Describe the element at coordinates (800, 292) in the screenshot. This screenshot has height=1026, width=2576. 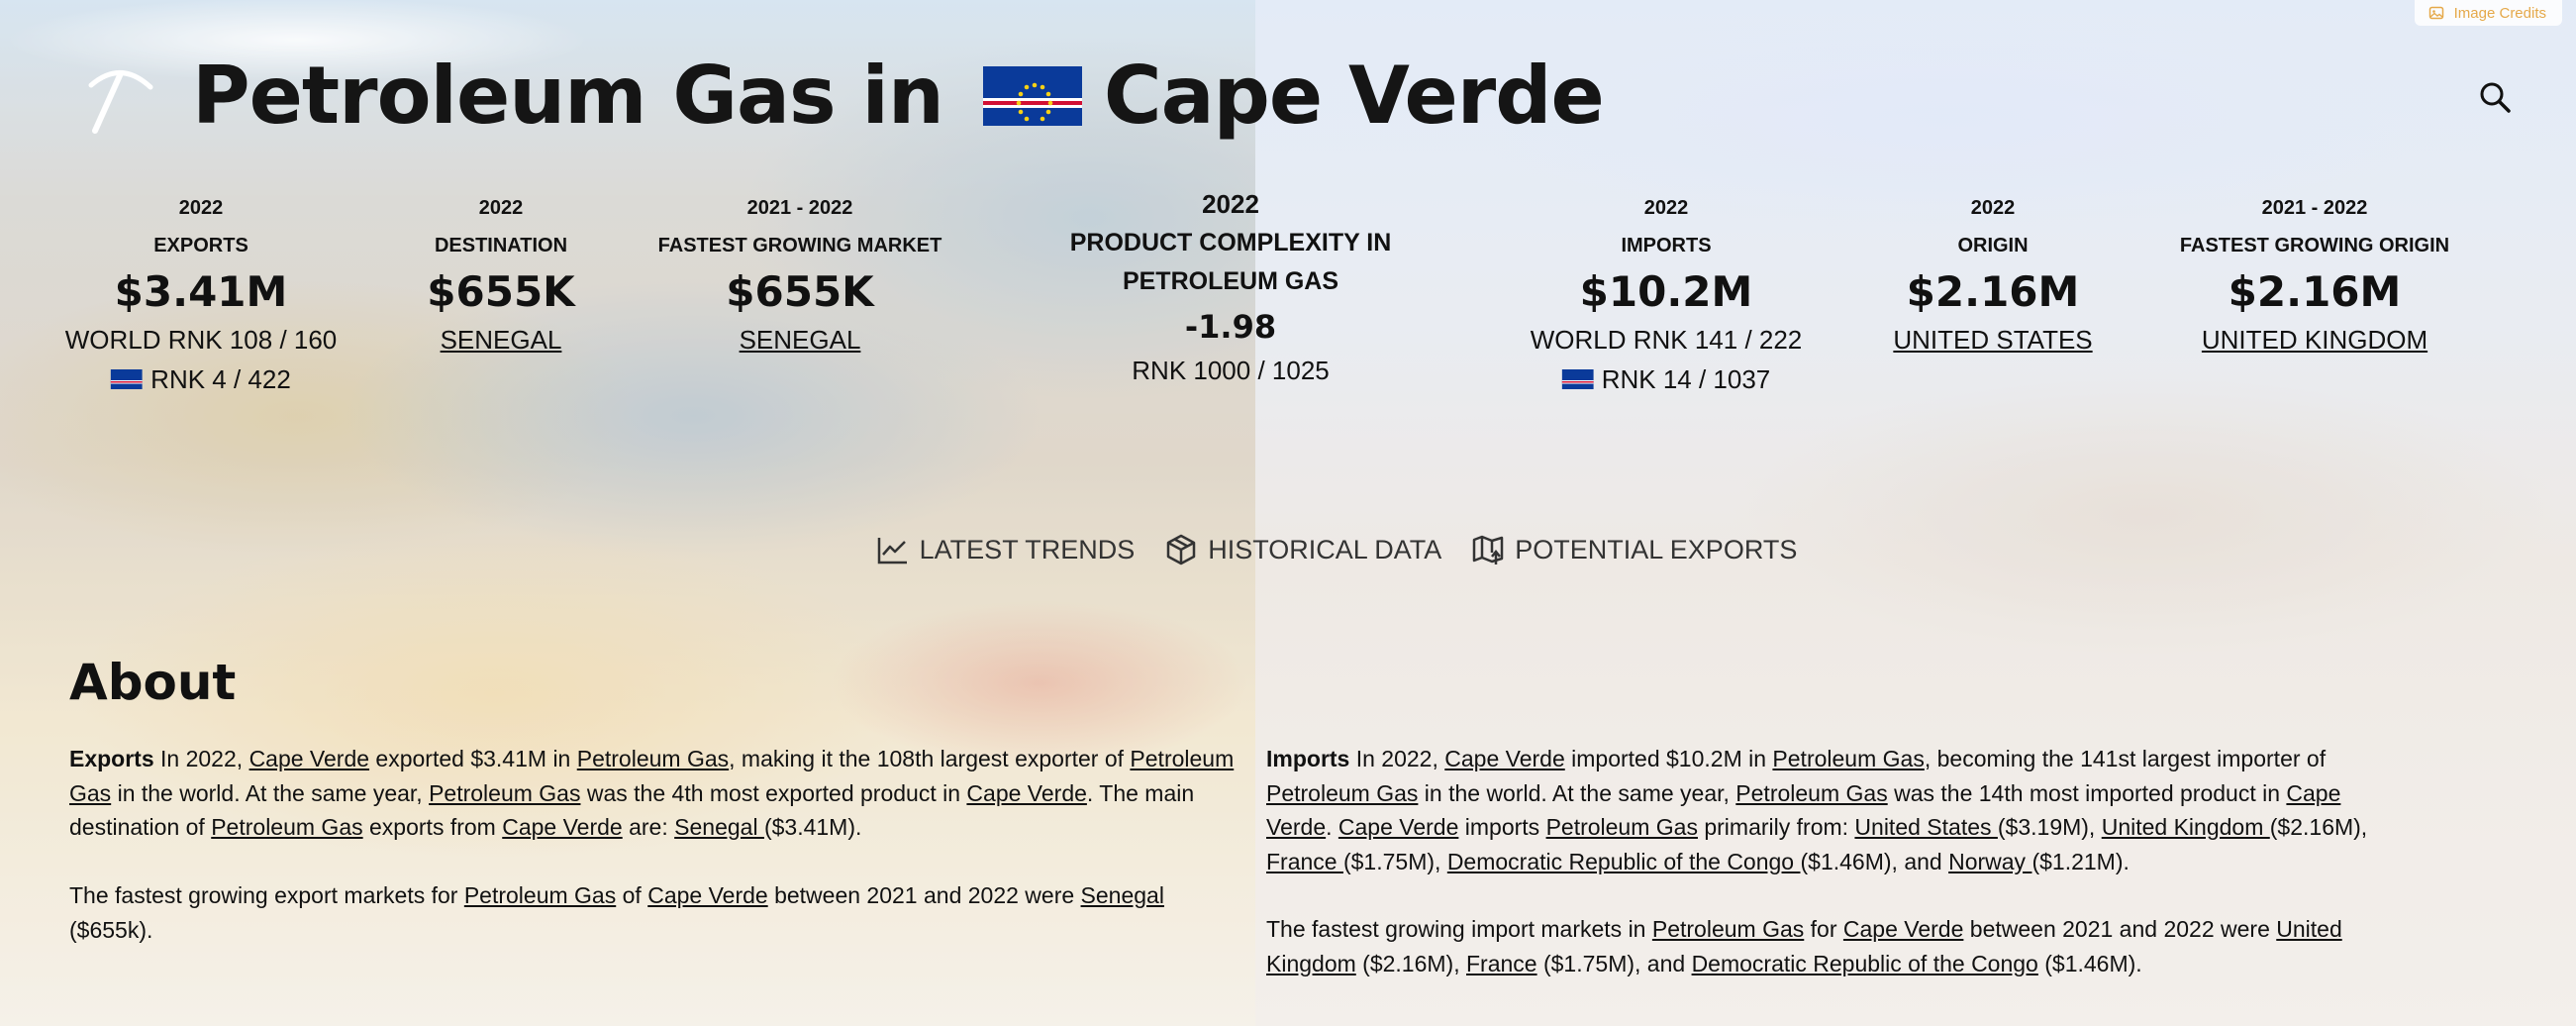
I see `fastest-market-value: $655K` at that location.